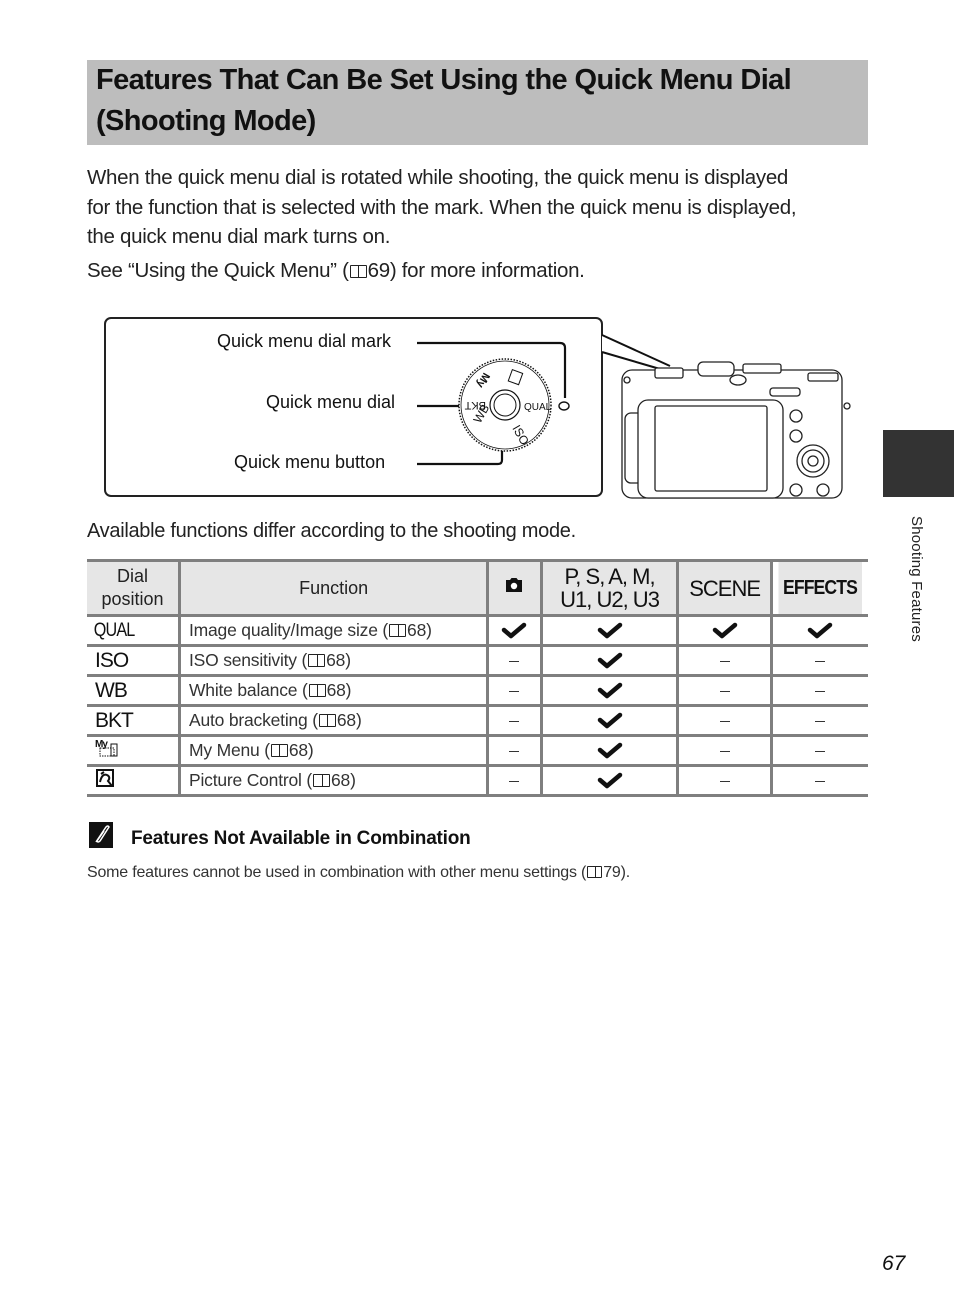  I want to click on command-dial, so click(762, 368).